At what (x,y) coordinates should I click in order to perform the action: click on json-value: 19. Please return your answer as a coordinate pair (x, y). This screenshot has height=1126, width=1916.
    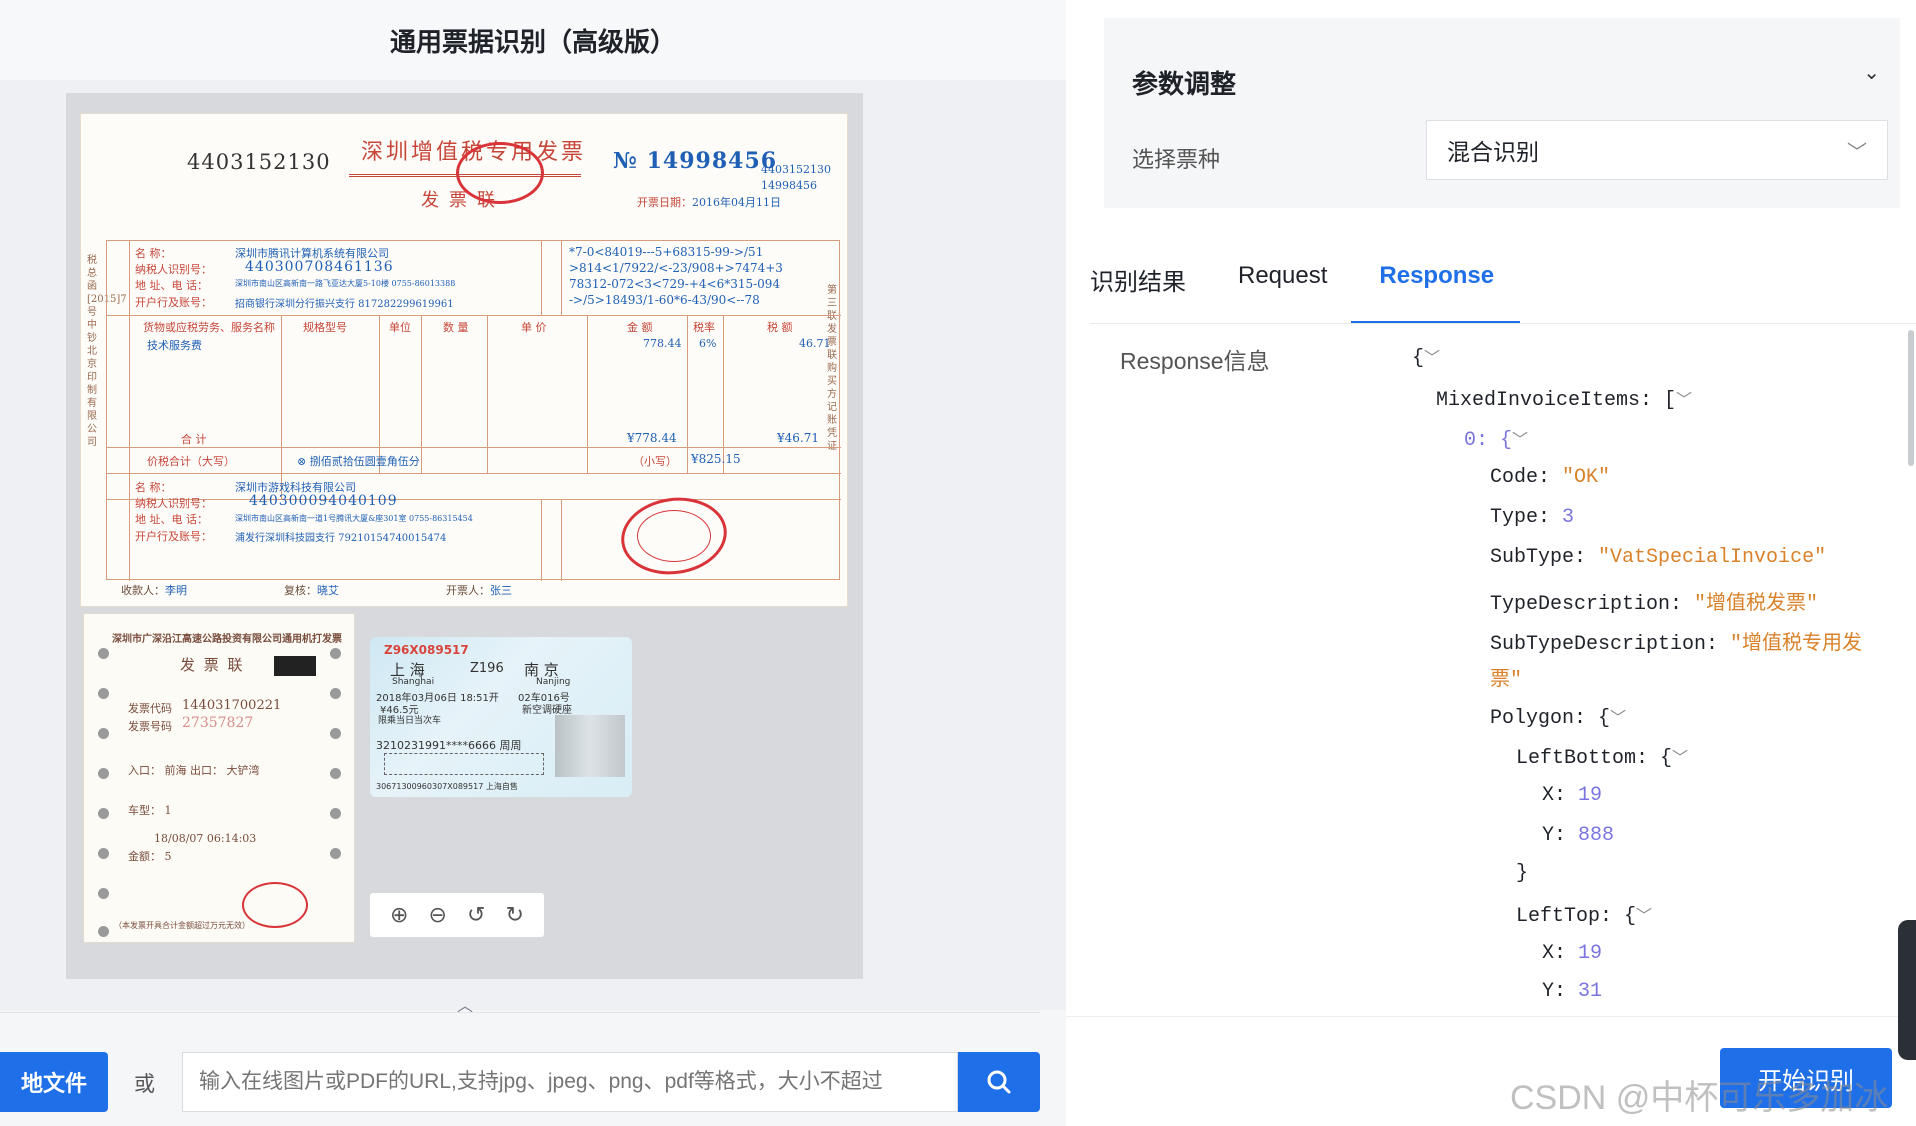
    Looking at the image, I should click on (1590, 953).